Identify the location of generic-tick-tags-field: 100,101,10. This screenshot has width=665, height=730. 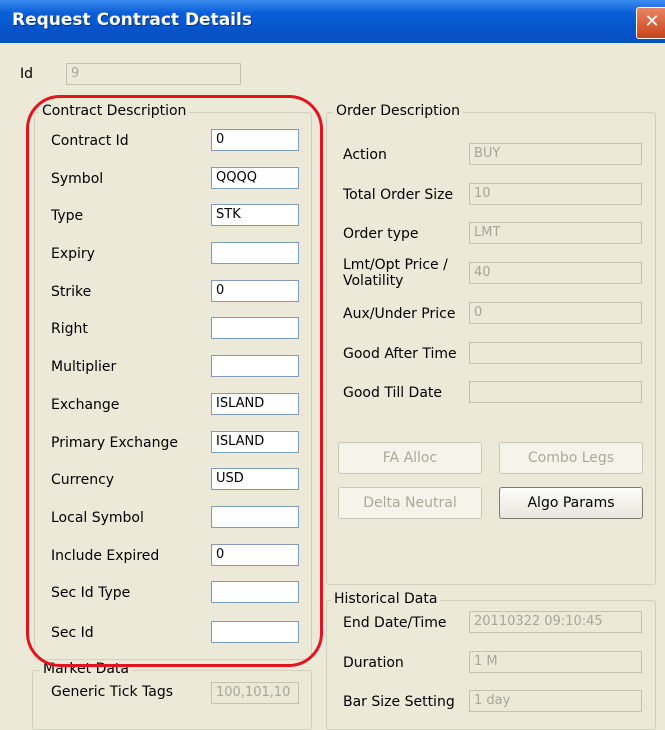
(255, 693).